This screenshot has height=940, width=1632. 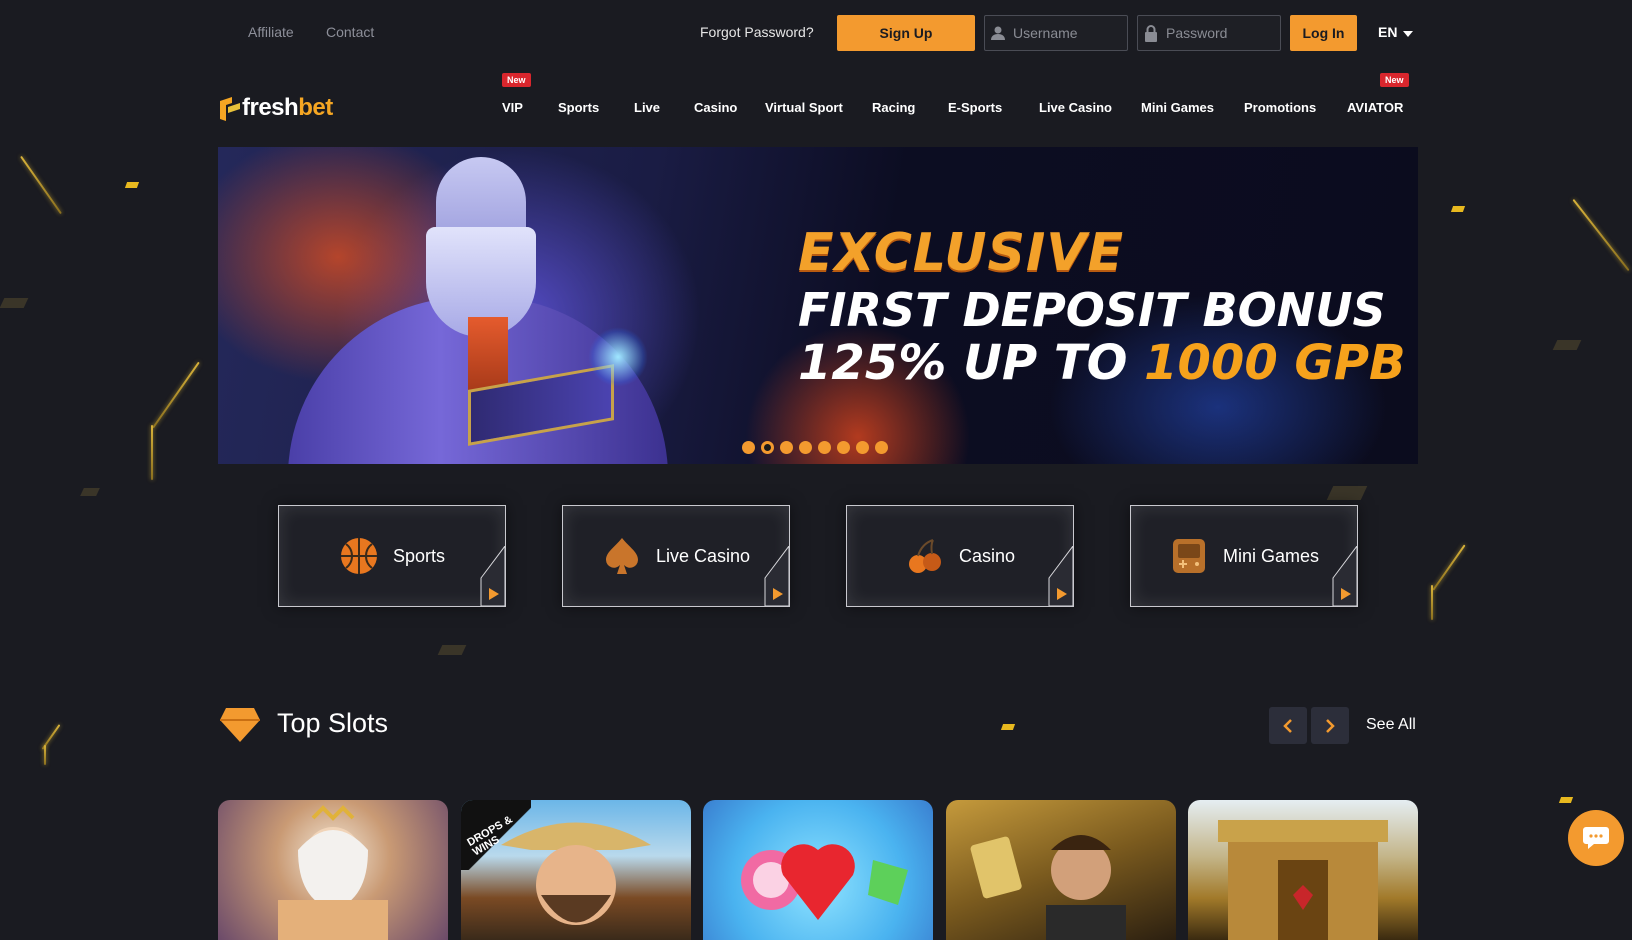 I want to click on tile-label: Sports, so click(x=419, y=555).